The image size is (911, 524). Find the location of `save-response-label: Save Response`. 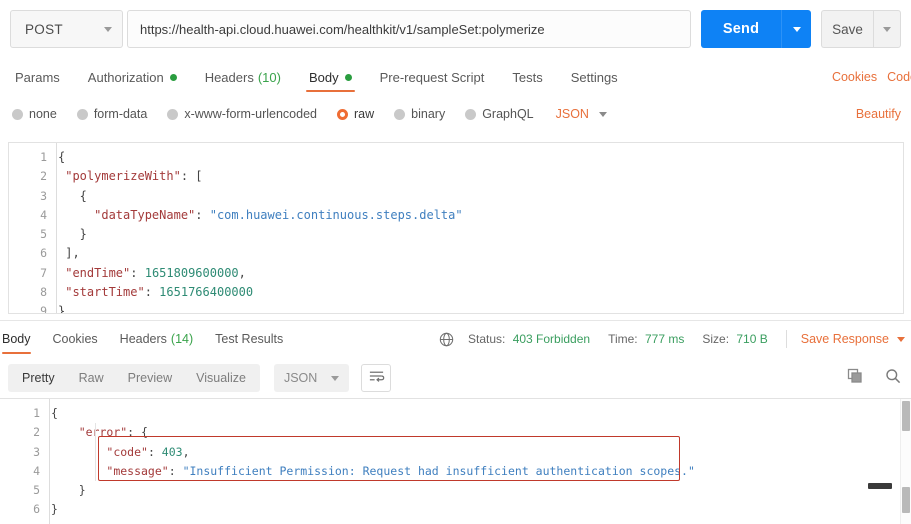

save-response-label: Save Response is located at coordinates (844, 339).